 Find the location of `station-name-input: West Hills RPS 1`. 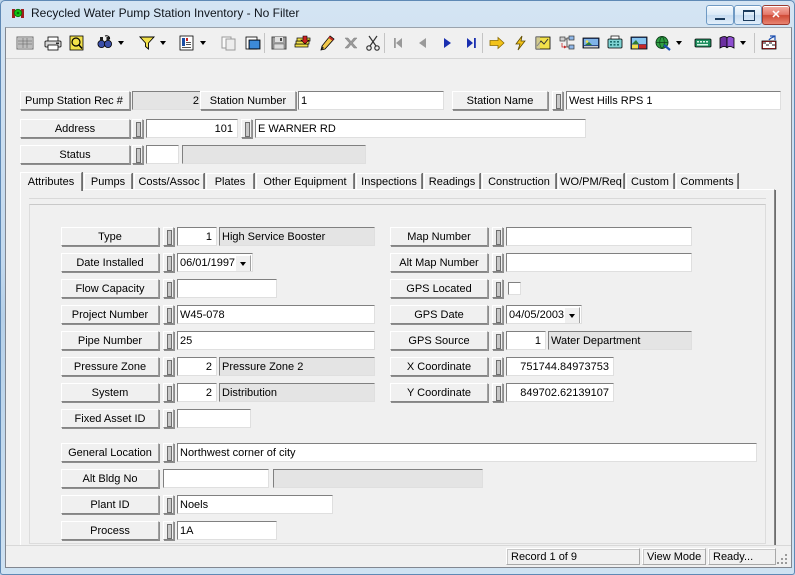

station-name-input: West Hills RPS 1 is located at coordinates (673, 100).